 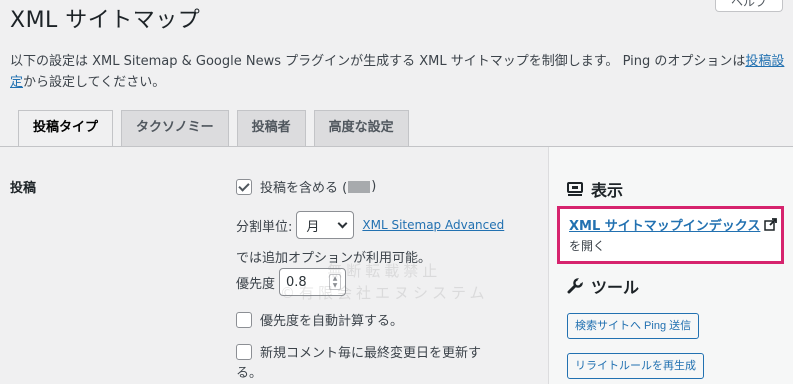 What do you see at coordinates (633, 326) in the screenshot?
I see `ping-search-engines-button: 検索サイトへ Ping 送信` at bounding box center [633, 326].